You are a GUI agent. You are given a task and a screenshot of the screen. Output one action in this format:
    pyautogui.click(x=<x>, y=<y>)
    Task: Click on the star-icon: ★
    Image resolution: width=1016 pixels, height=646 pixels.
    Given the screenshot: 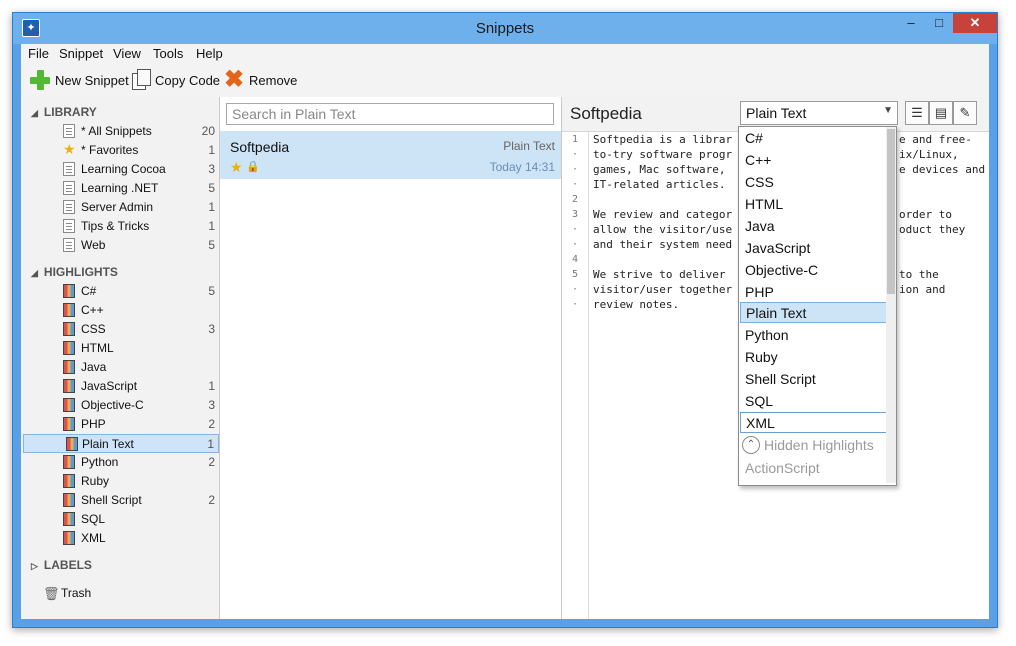 What is the action you would take?
    pyautogui.click(x=69, y=149)
    